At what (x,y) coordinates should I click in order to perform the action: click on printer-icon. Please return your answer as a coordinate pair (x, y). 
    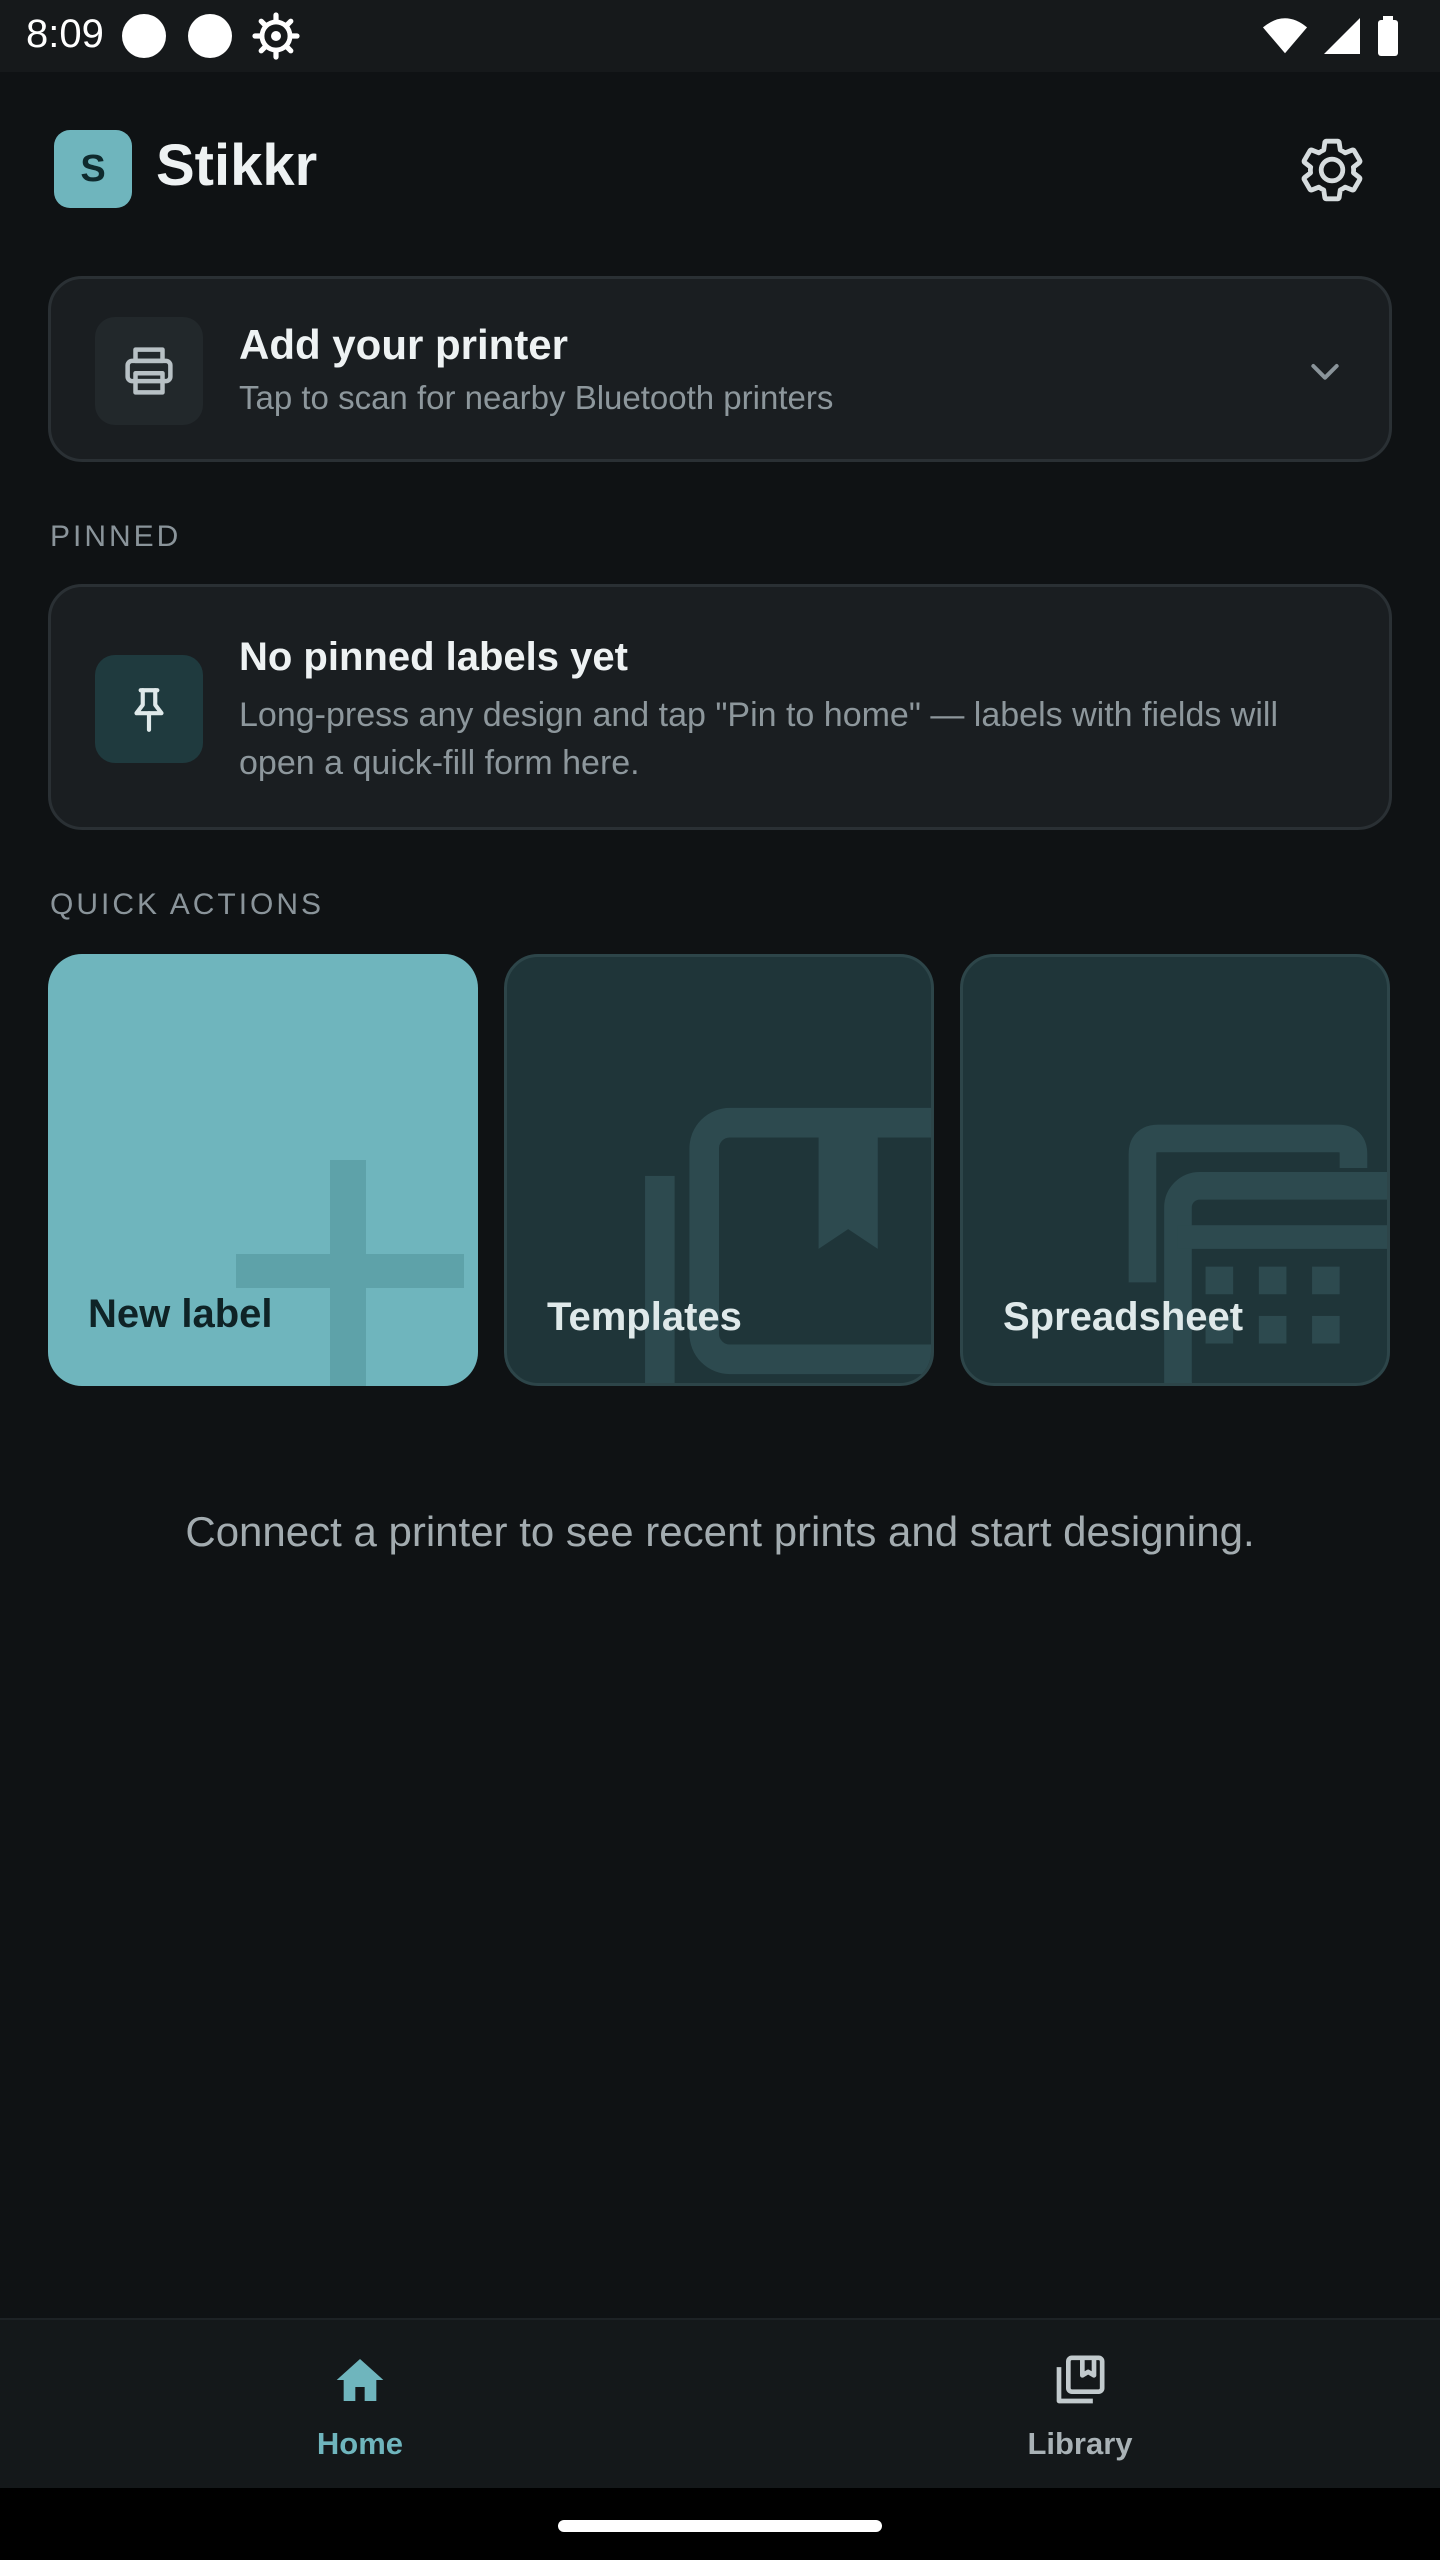
    Looking at the image, I should click on (149, 371).